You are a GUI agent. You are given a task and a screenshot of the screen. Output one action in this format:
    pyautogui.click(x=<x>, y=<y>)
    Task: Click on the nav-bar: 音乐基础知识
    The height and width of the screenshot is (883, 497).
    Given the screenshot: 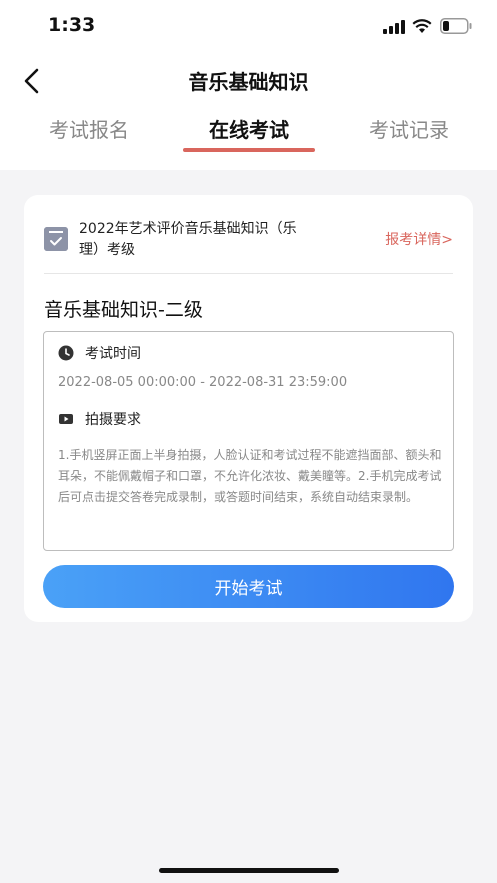 What is the action you would take?
    pyautogui.click(x=248, y=80)
    